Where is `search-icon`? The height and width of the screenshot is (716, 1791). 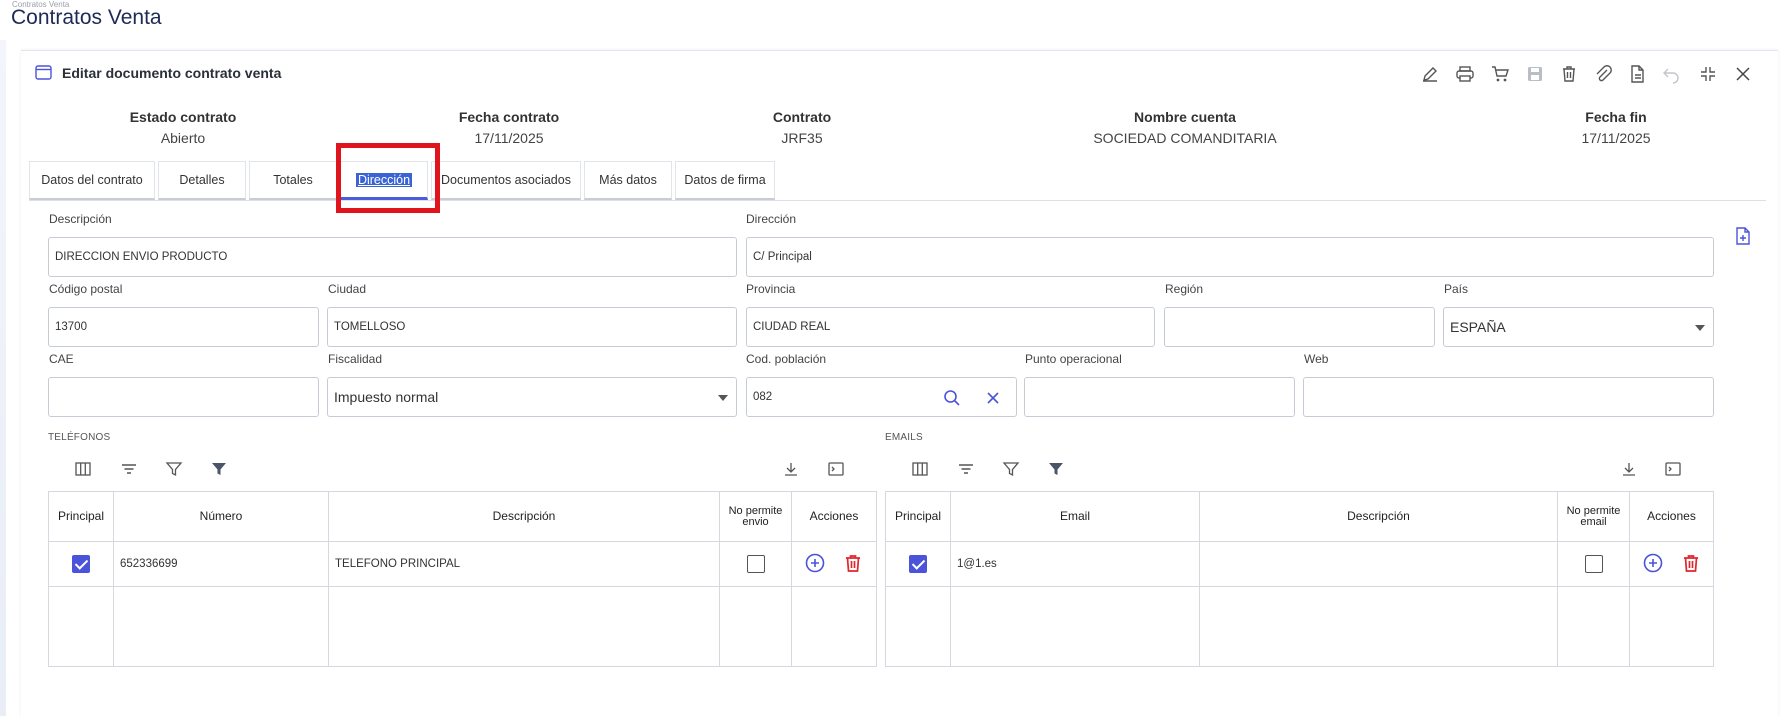 search-icon is located at coordinates (952, 399).